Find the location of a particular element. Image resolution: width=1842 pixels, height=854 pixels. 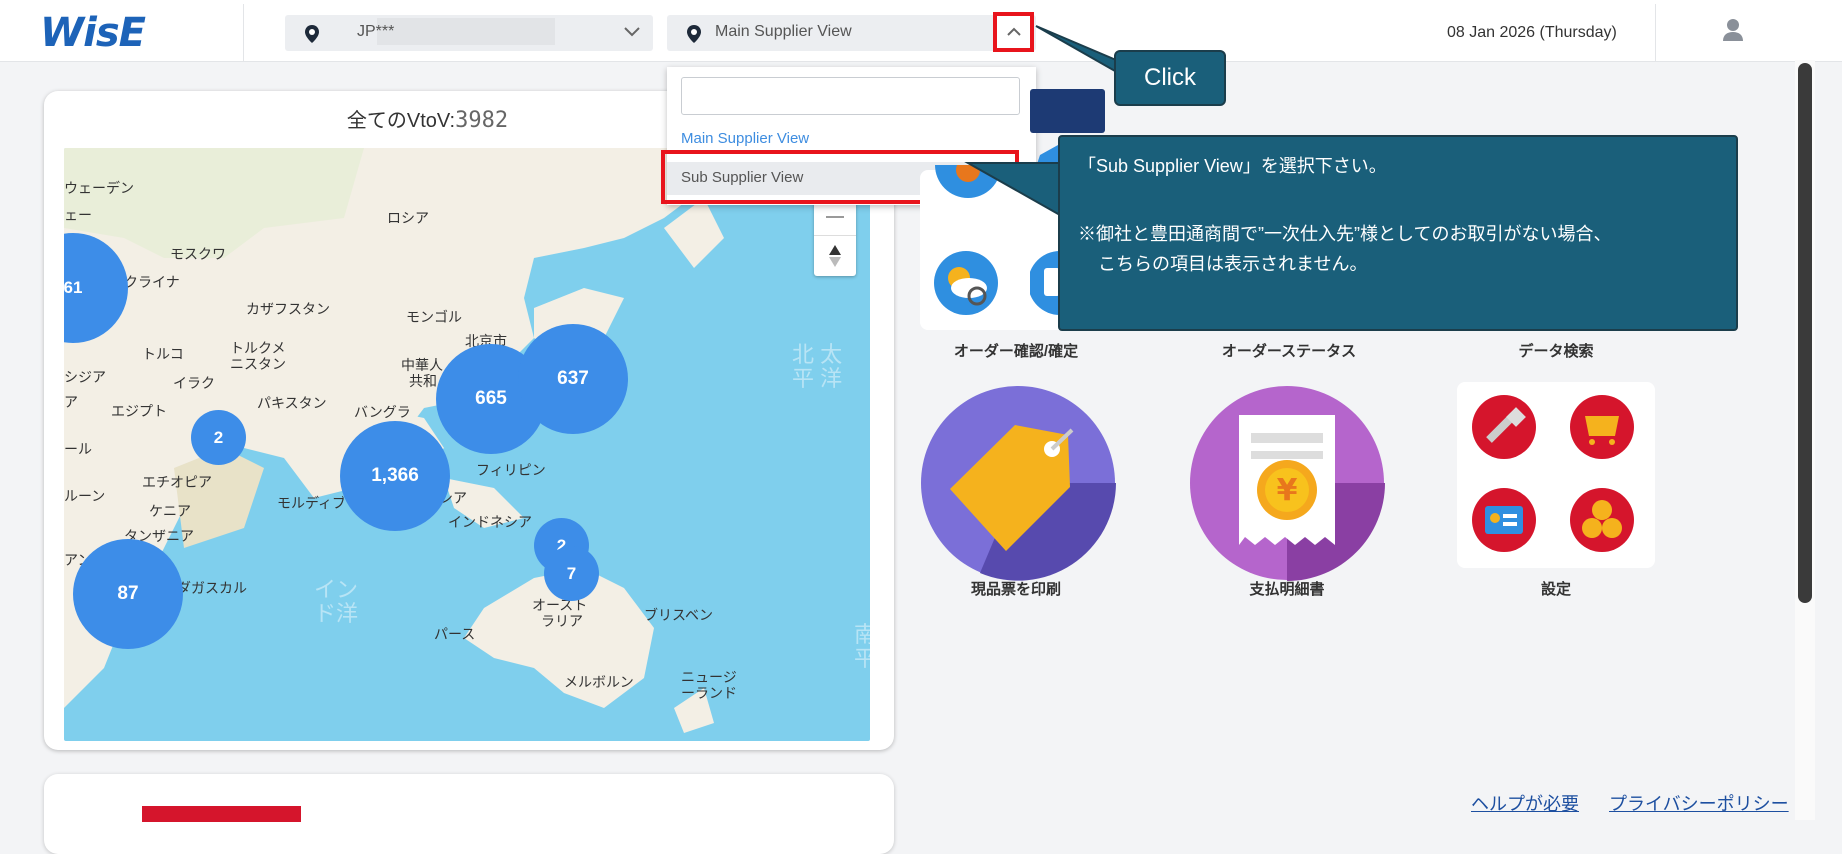

instruction-line: ※御社と豊田通商間で”一次仕入先”様としてのお取引がない場合、 is located at coordinates (1345, 234).